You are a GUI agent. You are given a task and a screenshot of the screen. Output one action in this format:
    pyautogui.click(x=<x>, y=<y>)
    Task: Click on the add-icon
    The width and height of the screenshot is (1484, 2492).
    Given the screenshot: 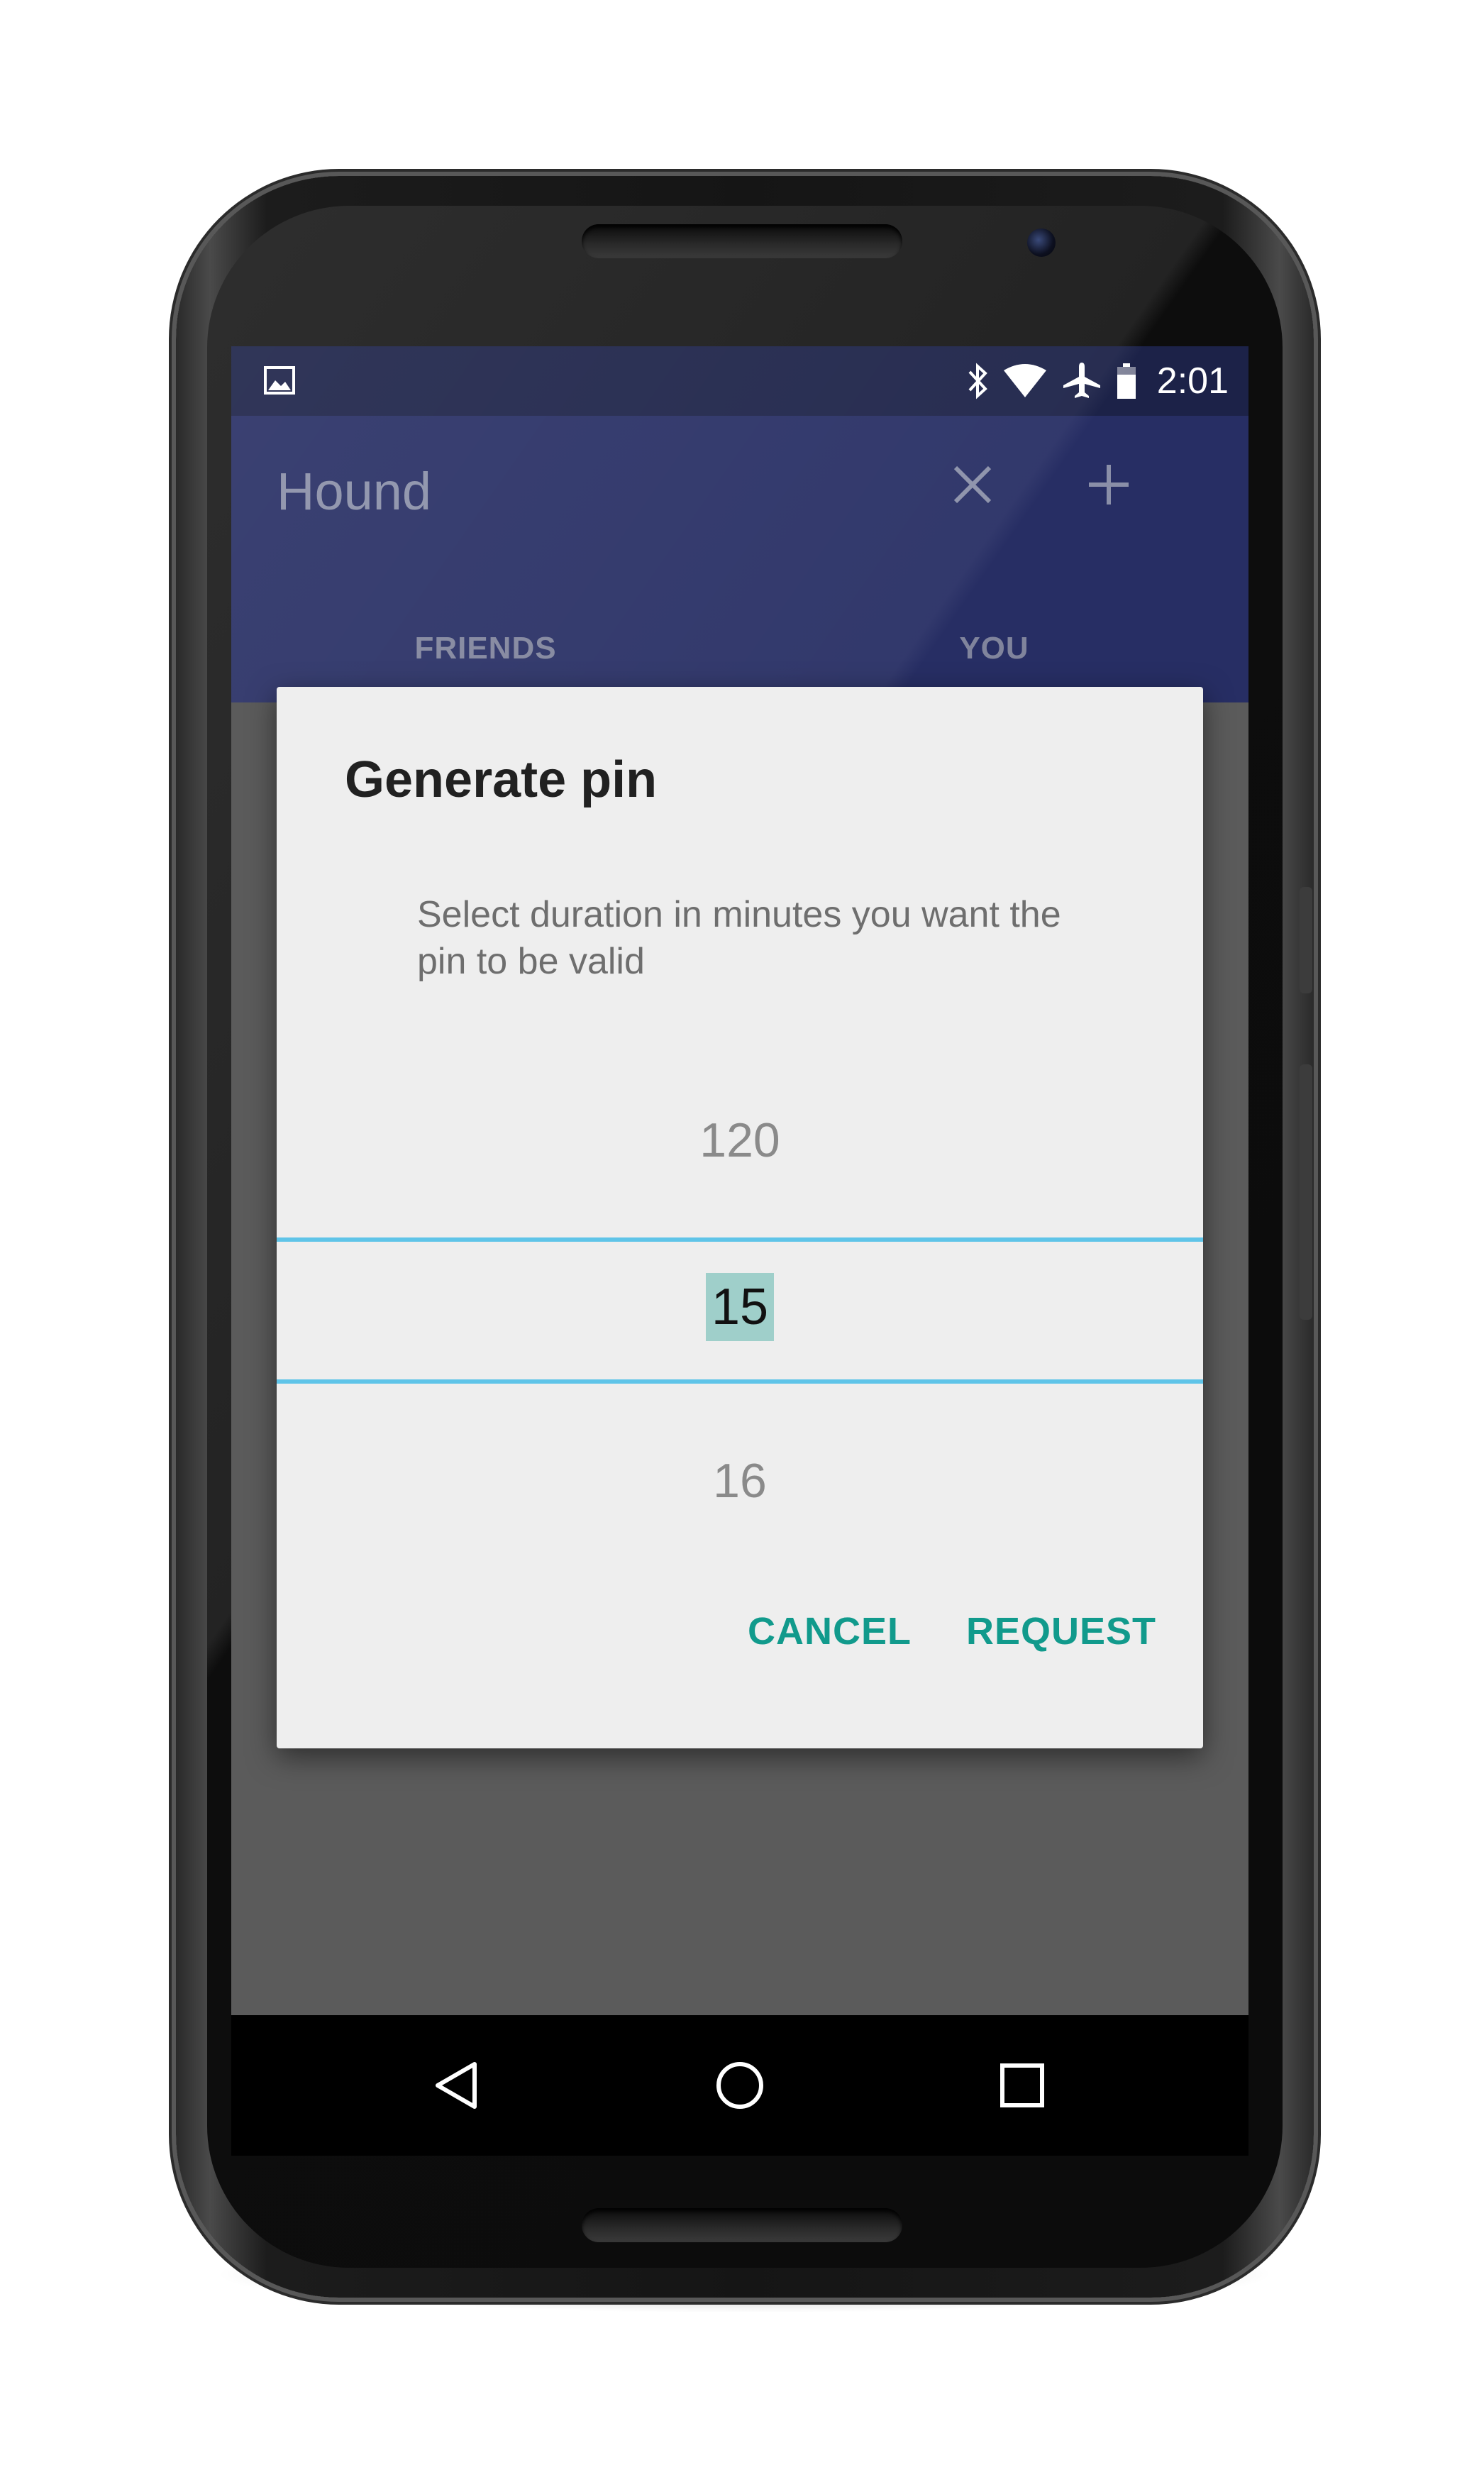 What is the action you would take?
    pyautogui.click(x=1109, y=485)
    